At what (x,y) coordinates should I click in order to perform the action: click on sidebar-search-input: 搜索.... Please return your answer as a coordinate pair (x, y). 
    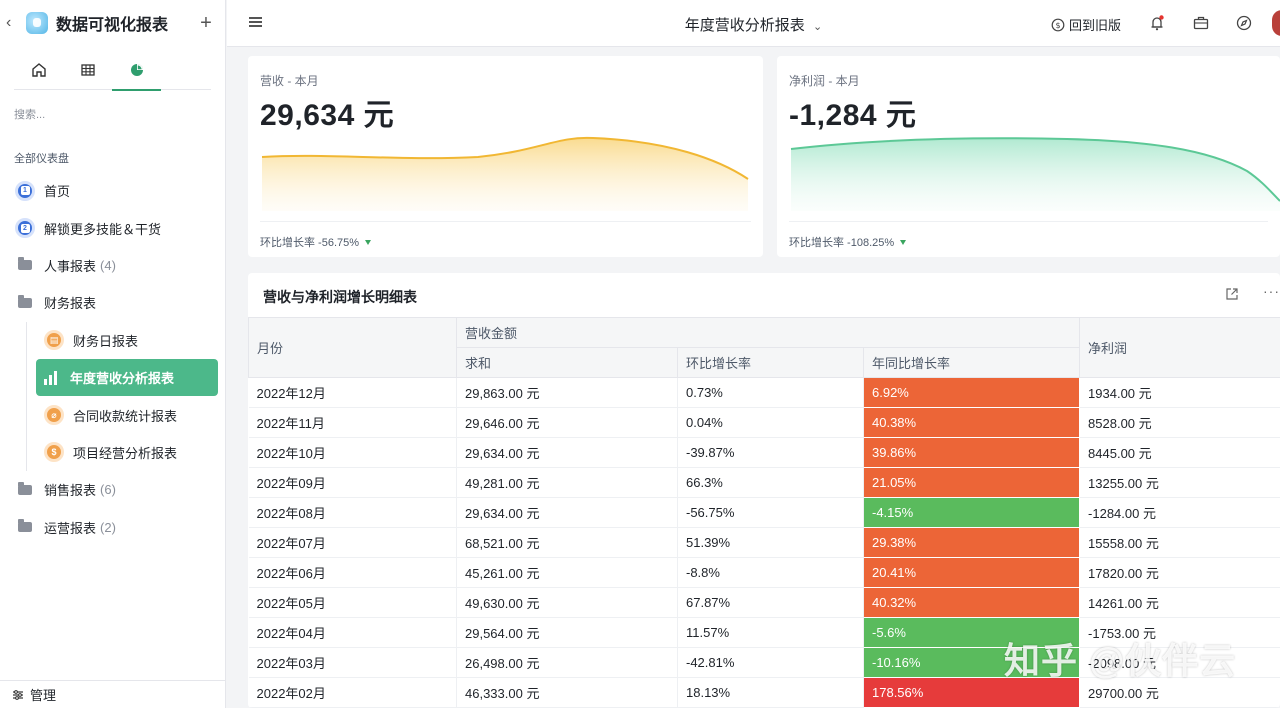
    Looking at the image, I should click on (112, 107).